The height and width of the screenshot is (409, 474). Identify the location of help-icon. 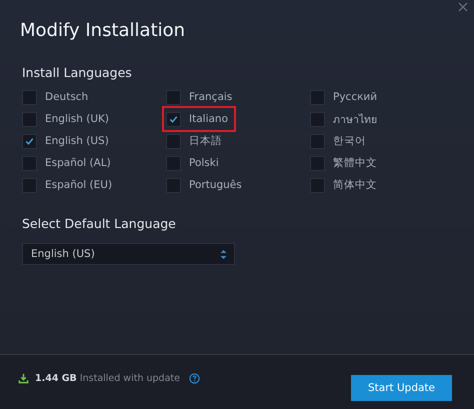
(194, 378).